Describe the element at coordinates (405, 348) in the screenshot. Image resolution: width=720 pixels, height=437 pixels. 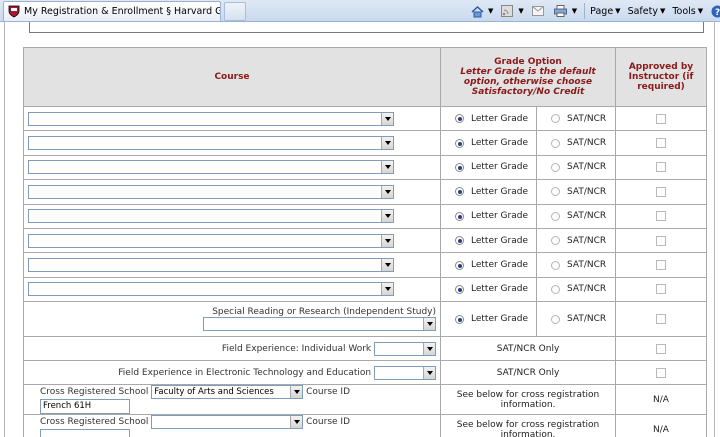
I see `field-experience-select` at that location.